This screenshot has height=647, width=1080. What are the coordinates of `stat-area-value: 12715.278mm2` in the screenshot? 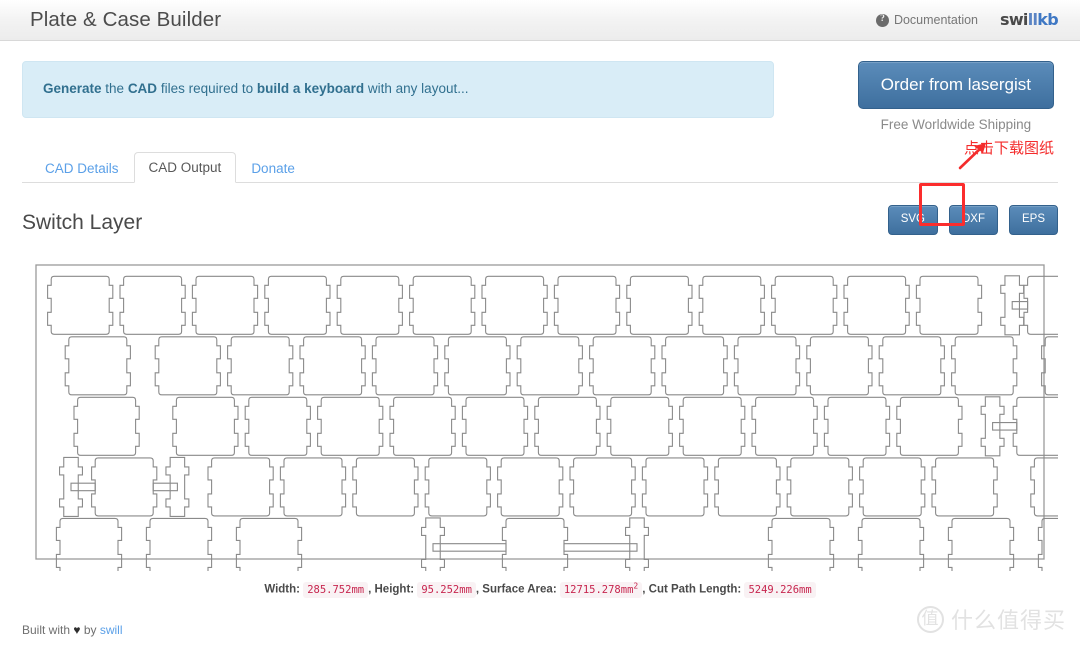 It's located at (601, 589).